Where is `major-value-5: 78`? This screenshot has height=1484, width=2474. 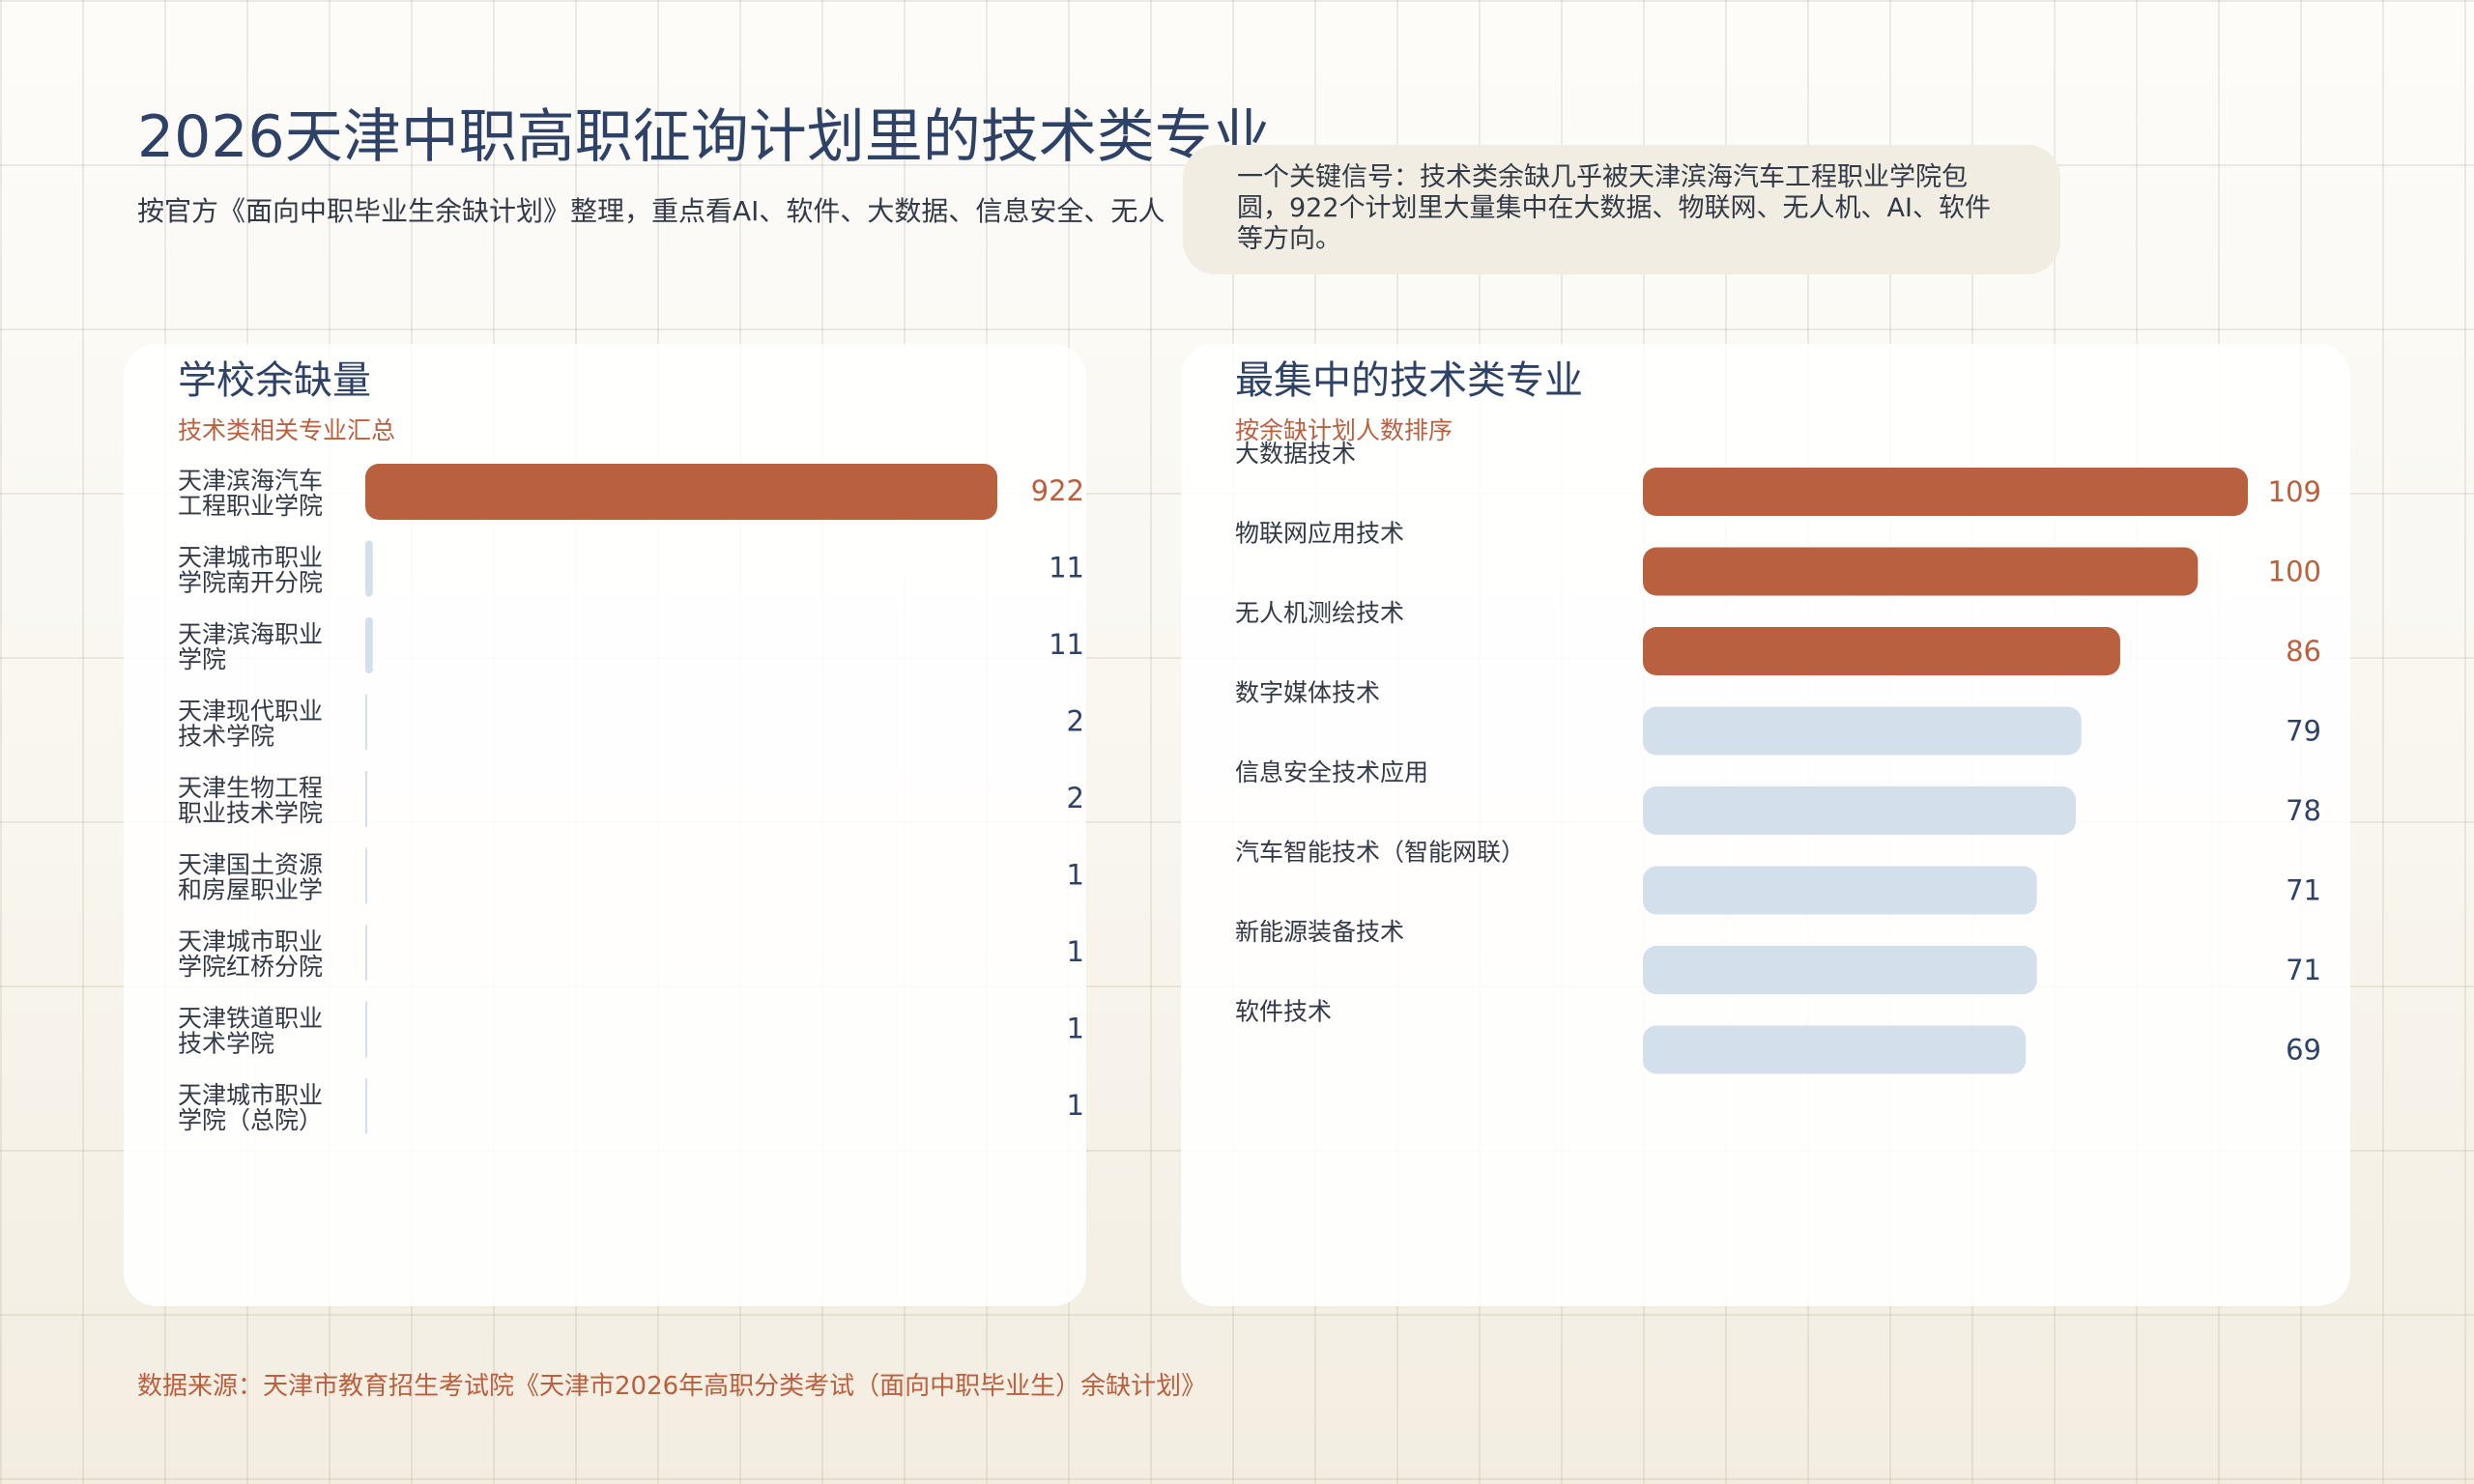
major-value-5: 78 is located at coordinates (2304, 811).